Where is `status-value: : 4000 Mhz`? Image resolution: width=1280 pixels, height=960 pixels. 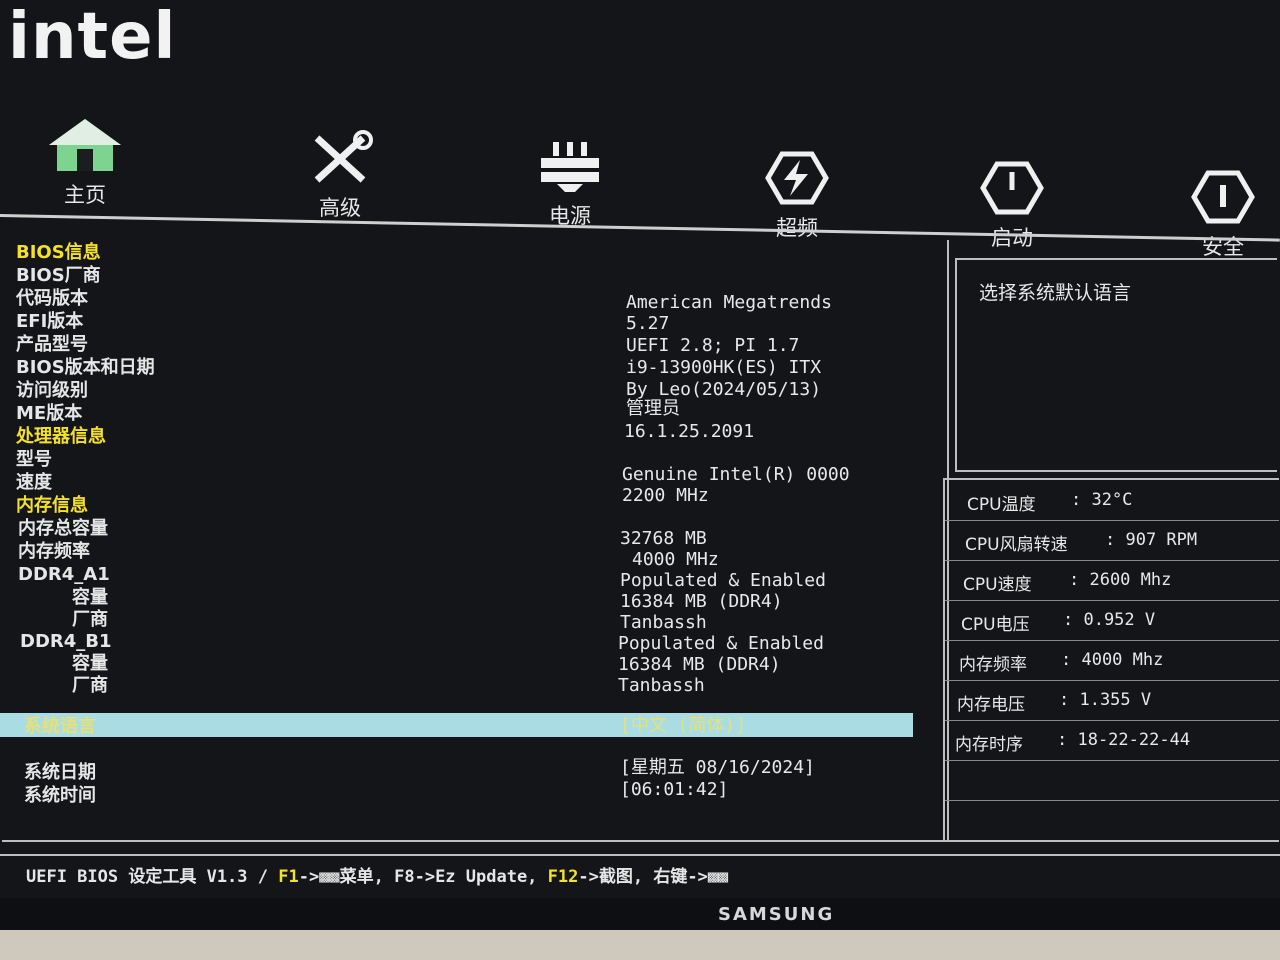 status-value: : 4000 Mhz is located at coordinates (1112, 660).